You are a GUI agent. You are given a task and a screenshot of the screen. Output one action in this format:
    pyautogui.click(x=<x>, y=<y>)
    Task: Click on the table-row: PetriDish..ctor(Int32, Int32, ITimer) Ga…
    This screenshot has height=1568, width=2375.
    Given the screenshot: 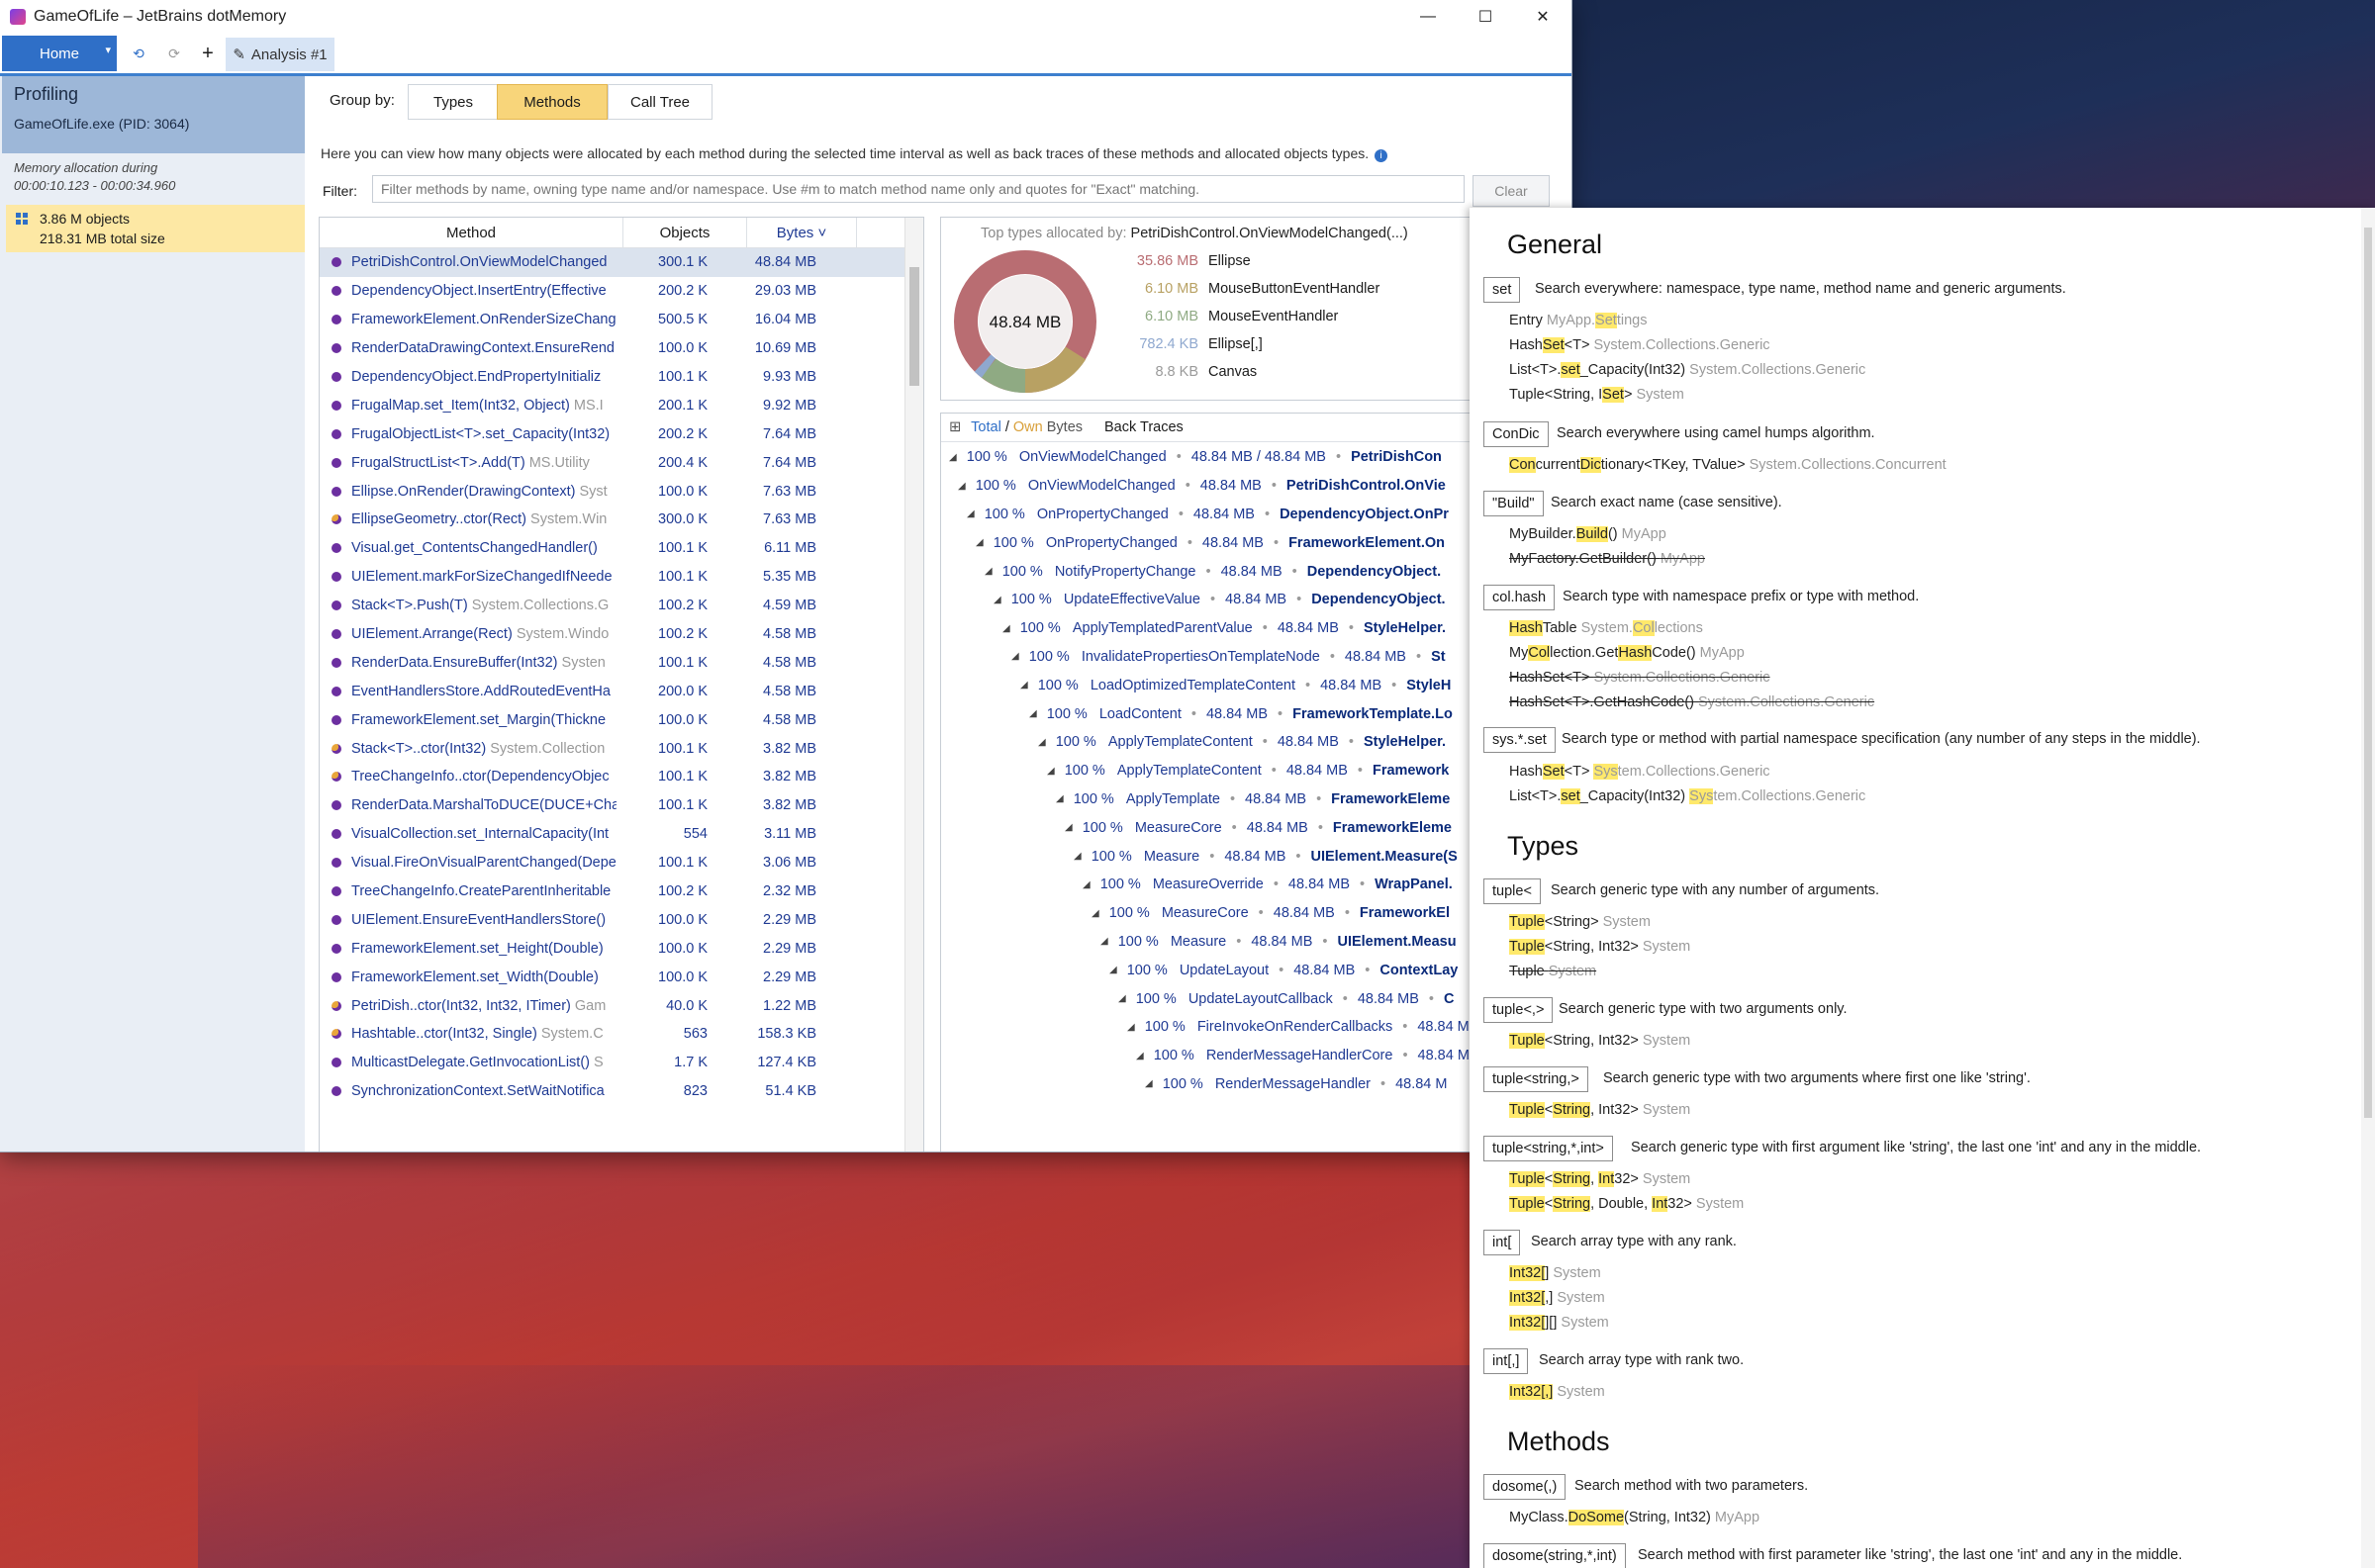 What is the action you would take?
    pyautogui.click(x=622, y=1005)
    